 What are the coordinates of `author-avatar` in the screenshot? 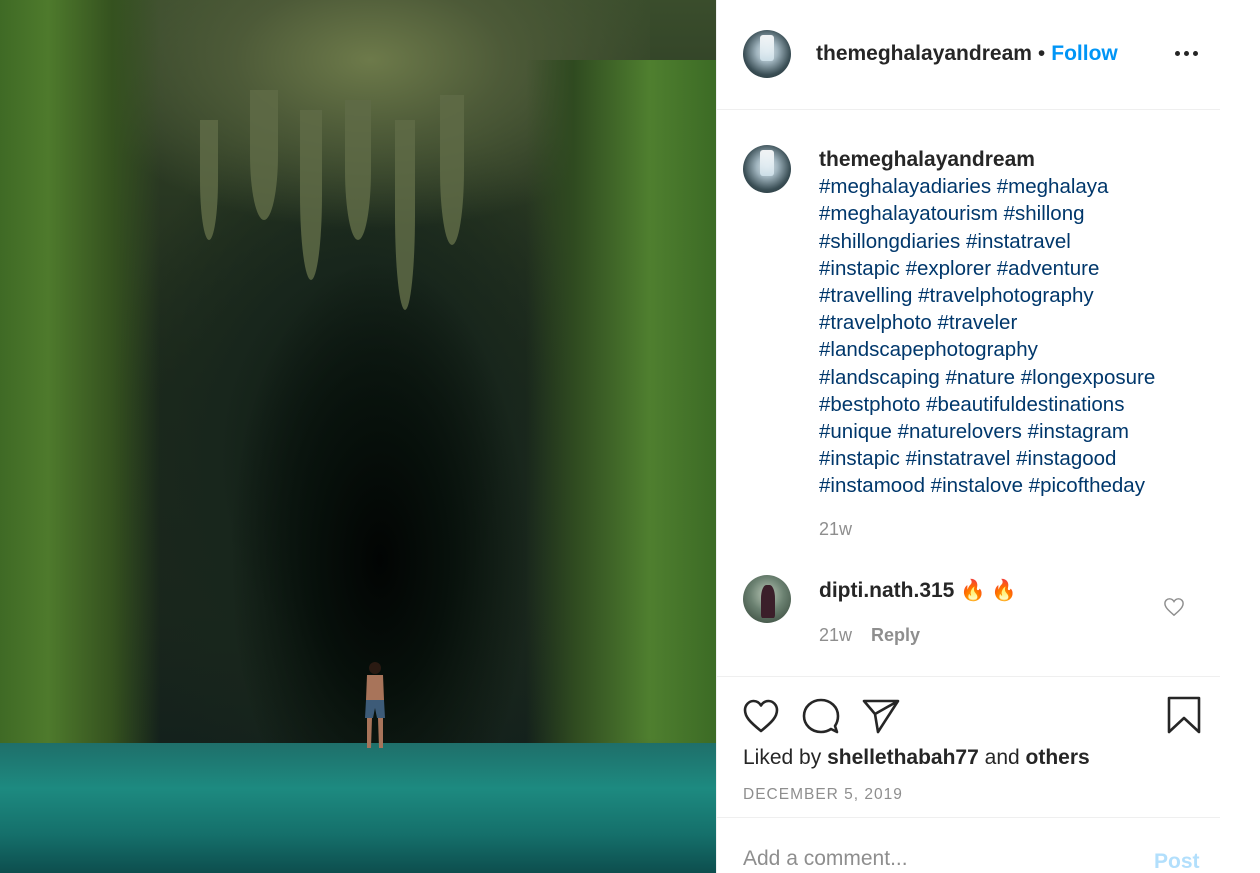 It's located at (767, 54).